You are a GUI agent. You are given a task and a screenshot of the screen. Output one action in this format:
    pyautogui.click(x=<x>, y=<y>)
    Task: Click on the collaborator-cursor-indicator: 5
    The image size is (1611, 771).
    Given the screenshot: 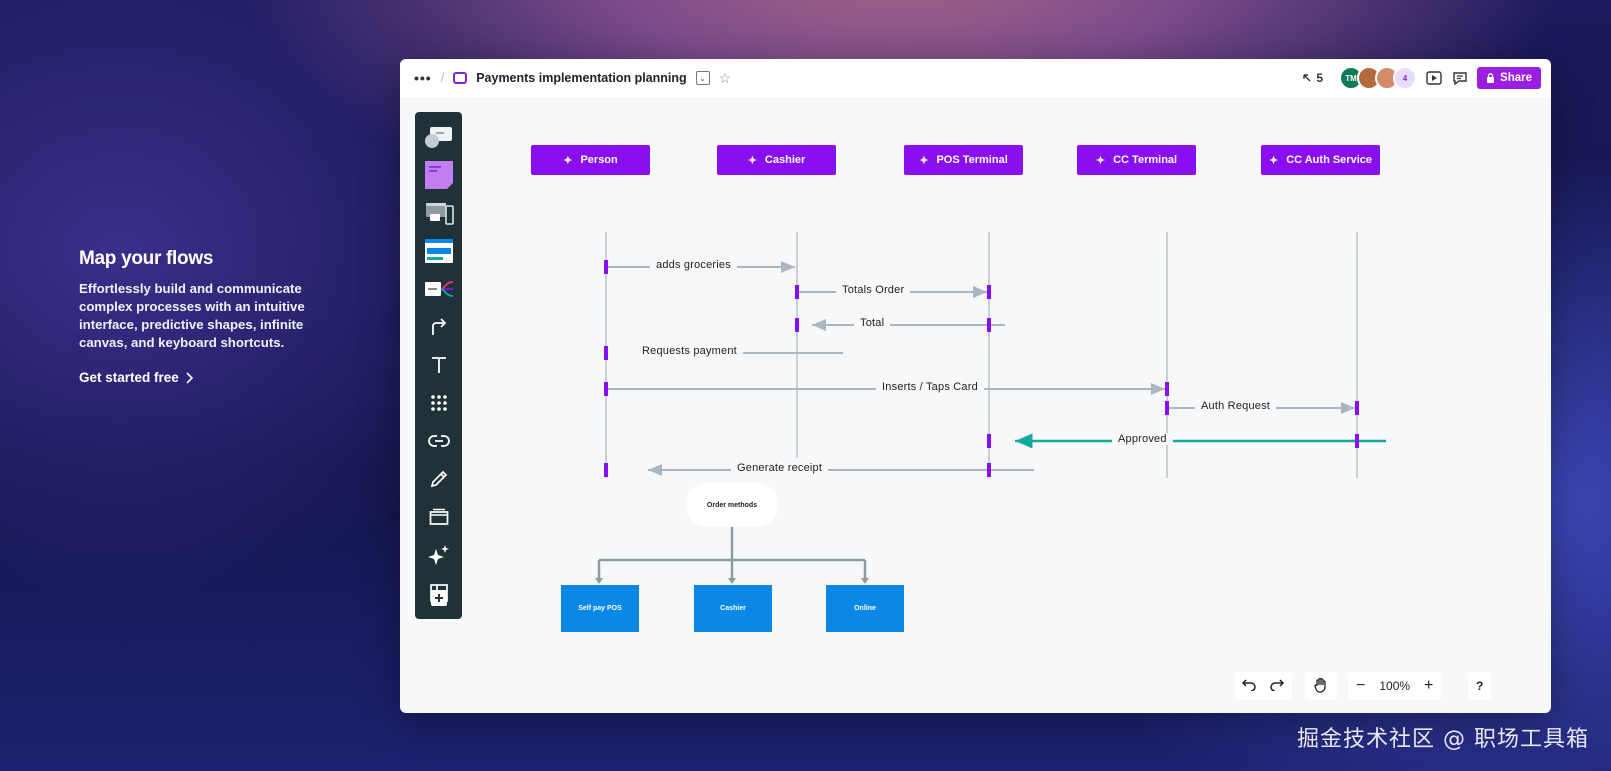 What is the action you would take?
    pyautogui.click(x=1312, y=78)
    